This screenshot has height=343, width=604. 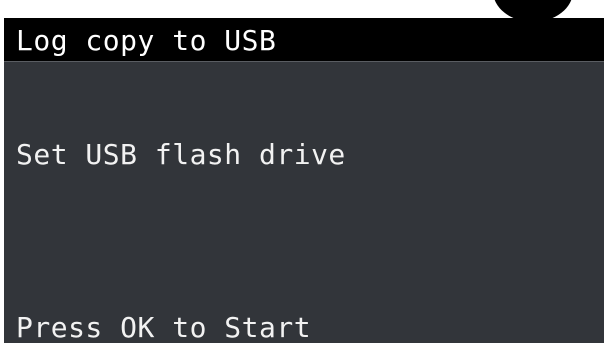 I want to click on screen-title: Log copy to USB, so click(x=146, y=40).